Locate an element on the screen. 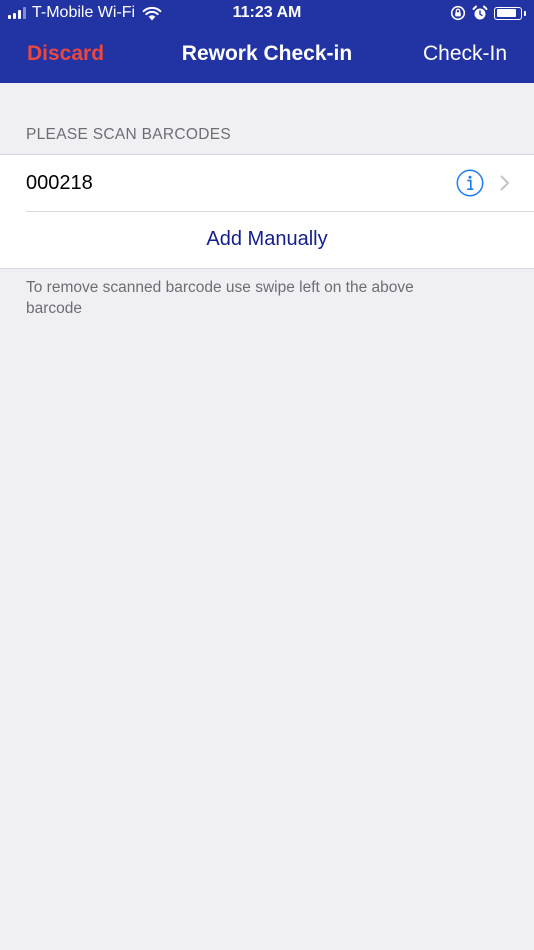 The width and height of the screenshot is (534, 950). add-manually-row: Add Manually is located at coordinates (267, 240).